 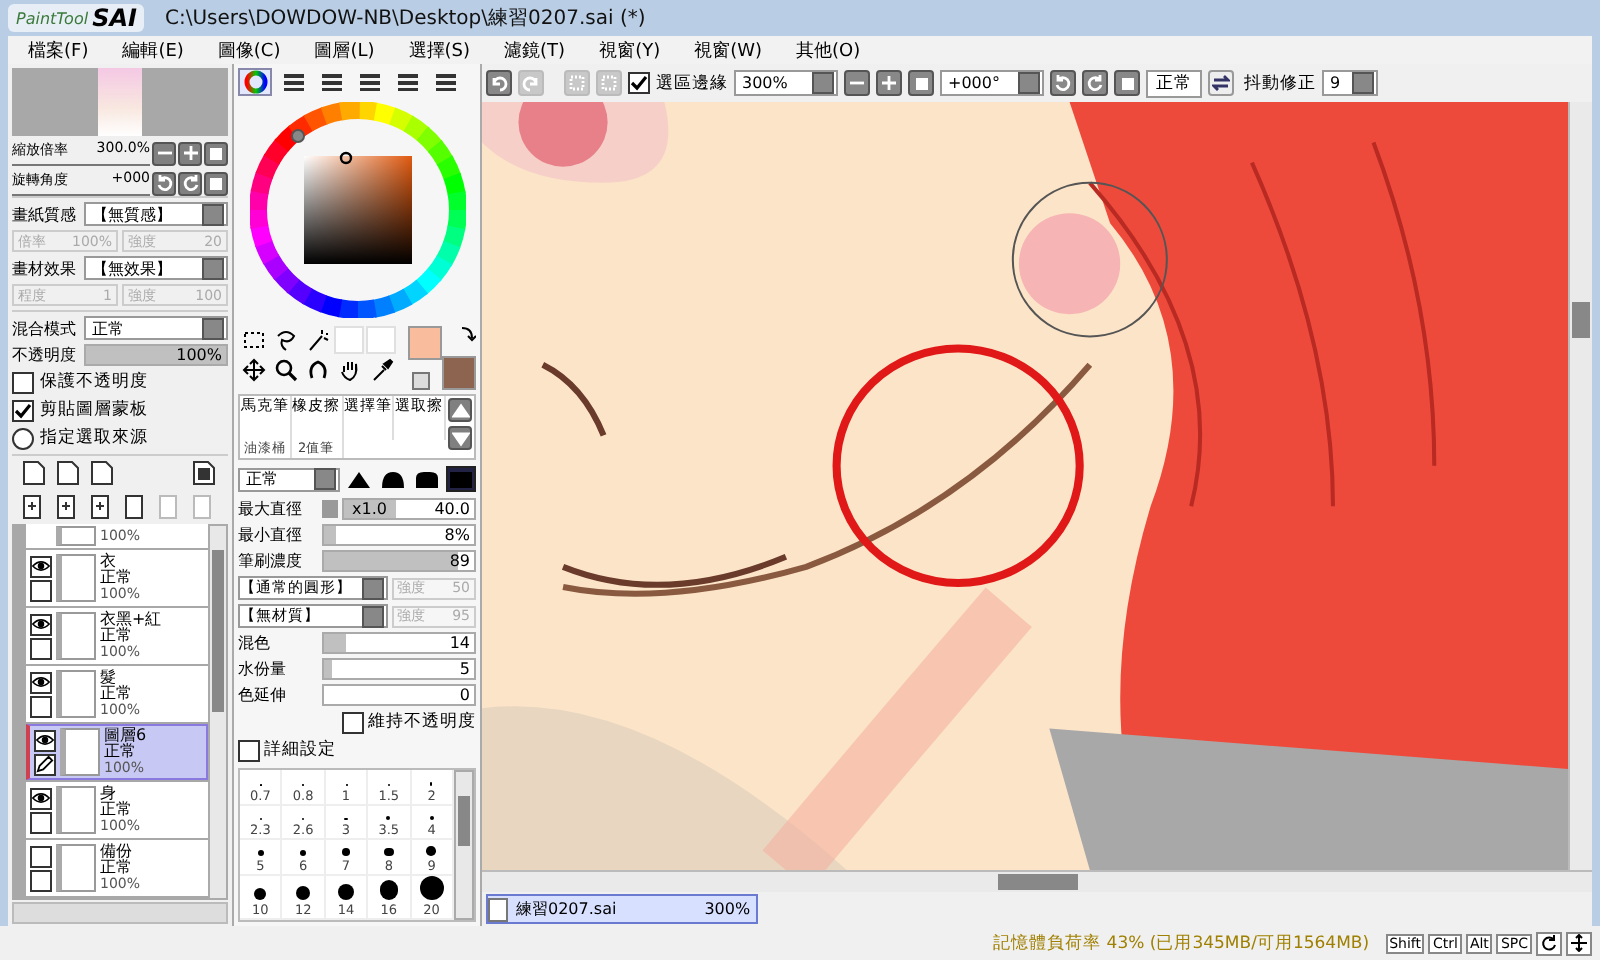 What do you see at coordinates (399, 669) in the screenshot?
I see `brush-param-slider: 5` at bounding box center [399, 669].